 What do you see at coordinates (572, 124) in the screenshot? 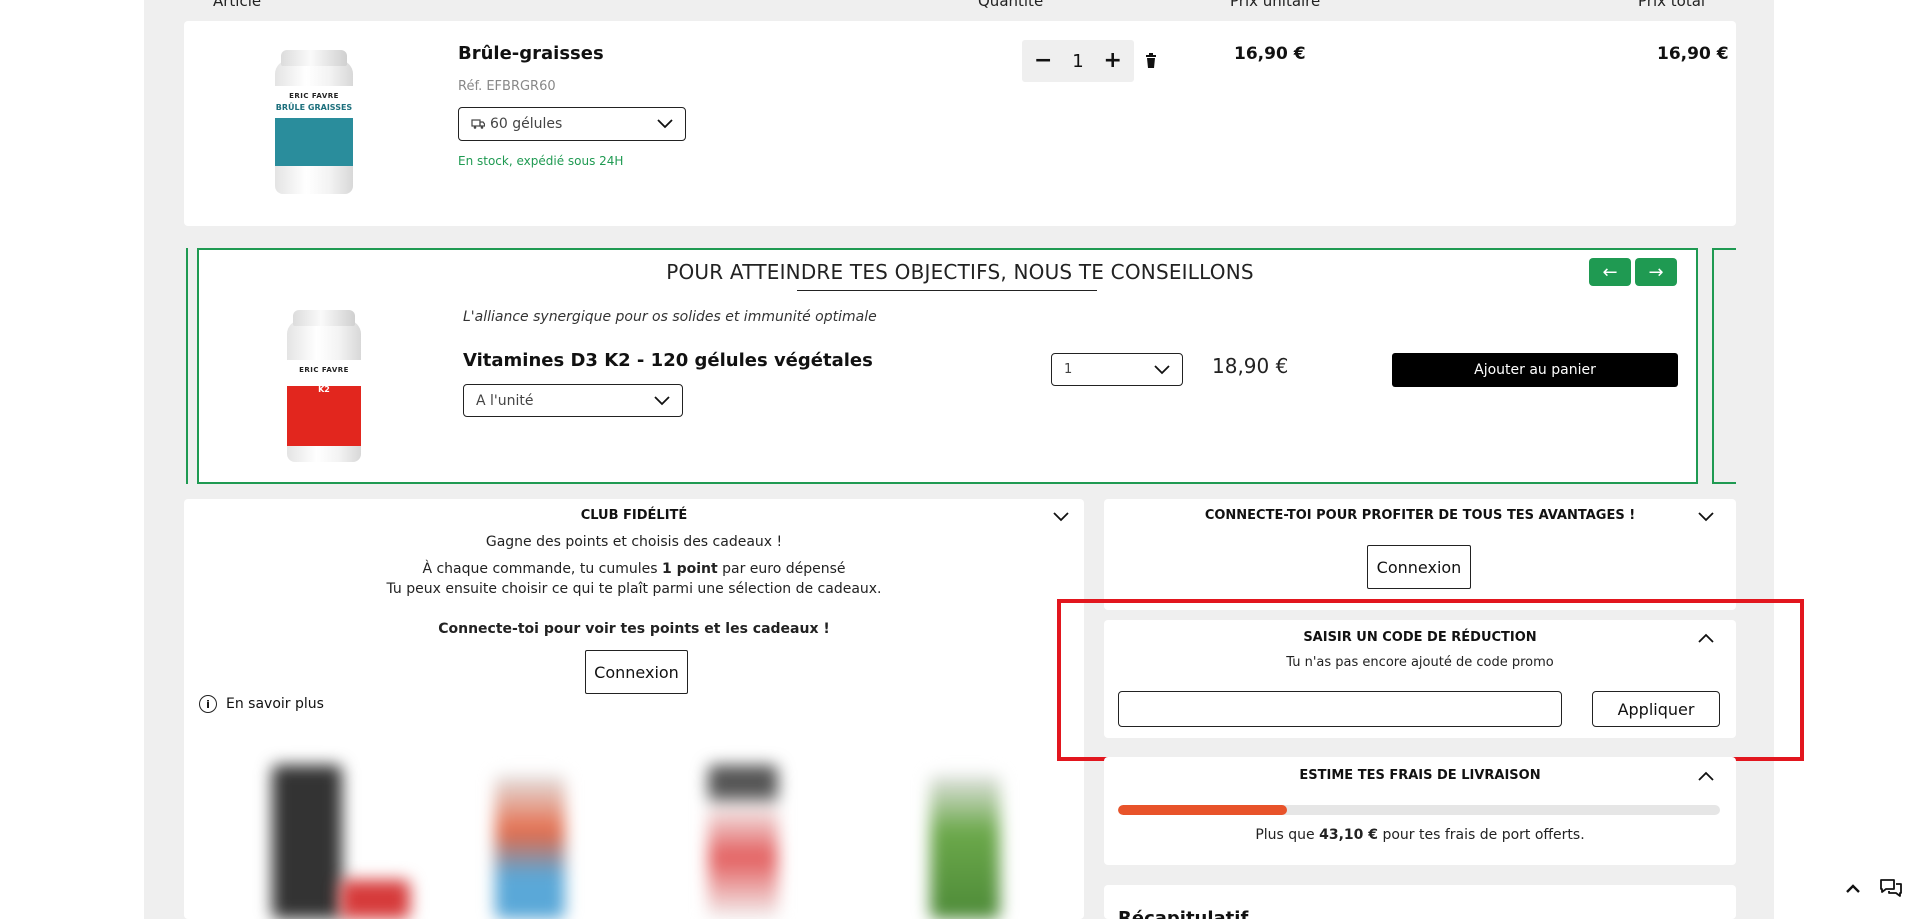
I see `cart-item-variant-select: 60 gélules` at bounding box center [572, 124].